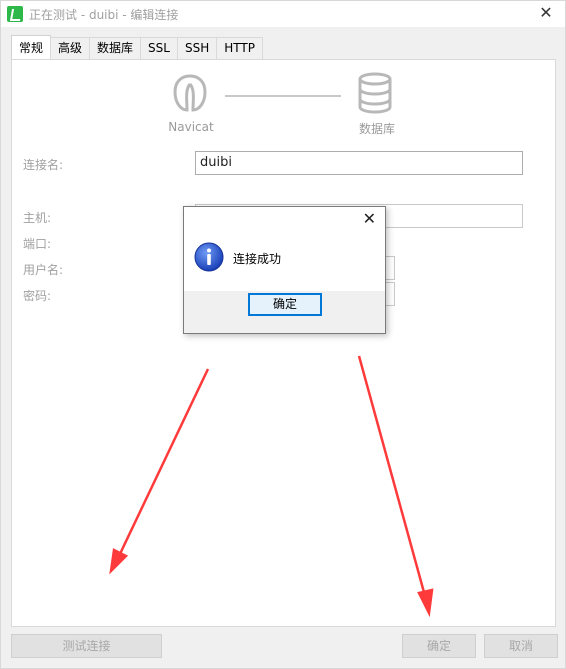 The width and height of the screenshot is (566, 669). I want to click on connection-diagram: Navicat 数据库, so click(292, 105).